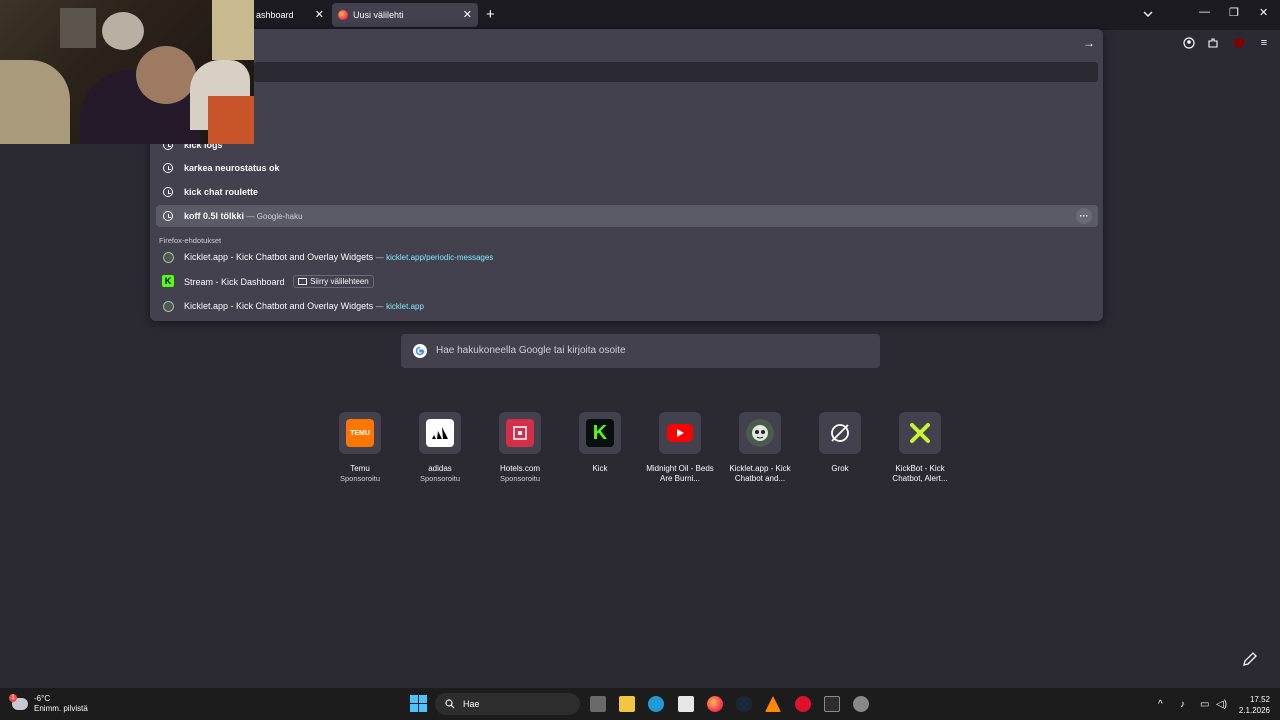  Describe the element at coordinates (405, 15) in the screenshot. I see `tab-new-tab: Uusi välilehti ✕` at that location.